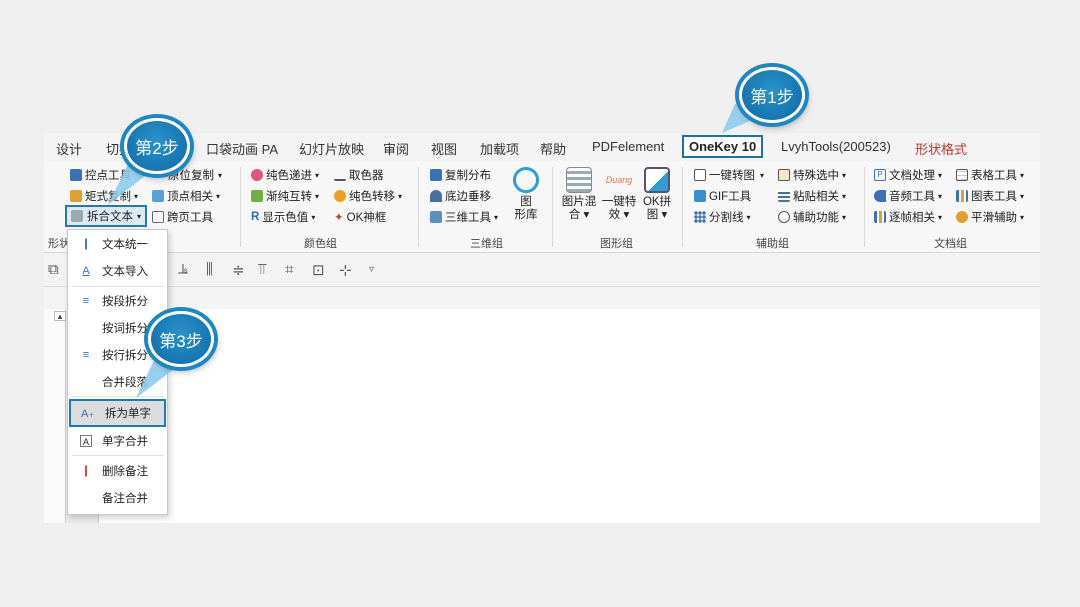  What do you see at coordinates (157, 146) in the screenshot?
I see `step2-callout: 第2步` at bounding box center [157, 146].